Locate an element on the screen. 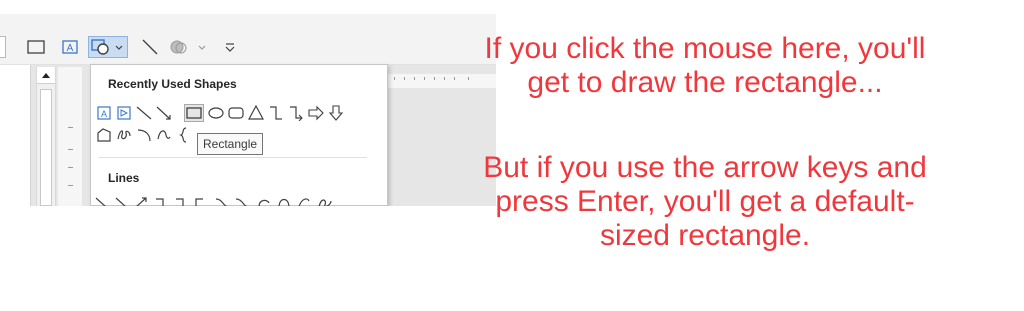 Image resolution: width=1024 pixels, height=311 pixels. shape-text-box: A is located at coordinates (104, 113).